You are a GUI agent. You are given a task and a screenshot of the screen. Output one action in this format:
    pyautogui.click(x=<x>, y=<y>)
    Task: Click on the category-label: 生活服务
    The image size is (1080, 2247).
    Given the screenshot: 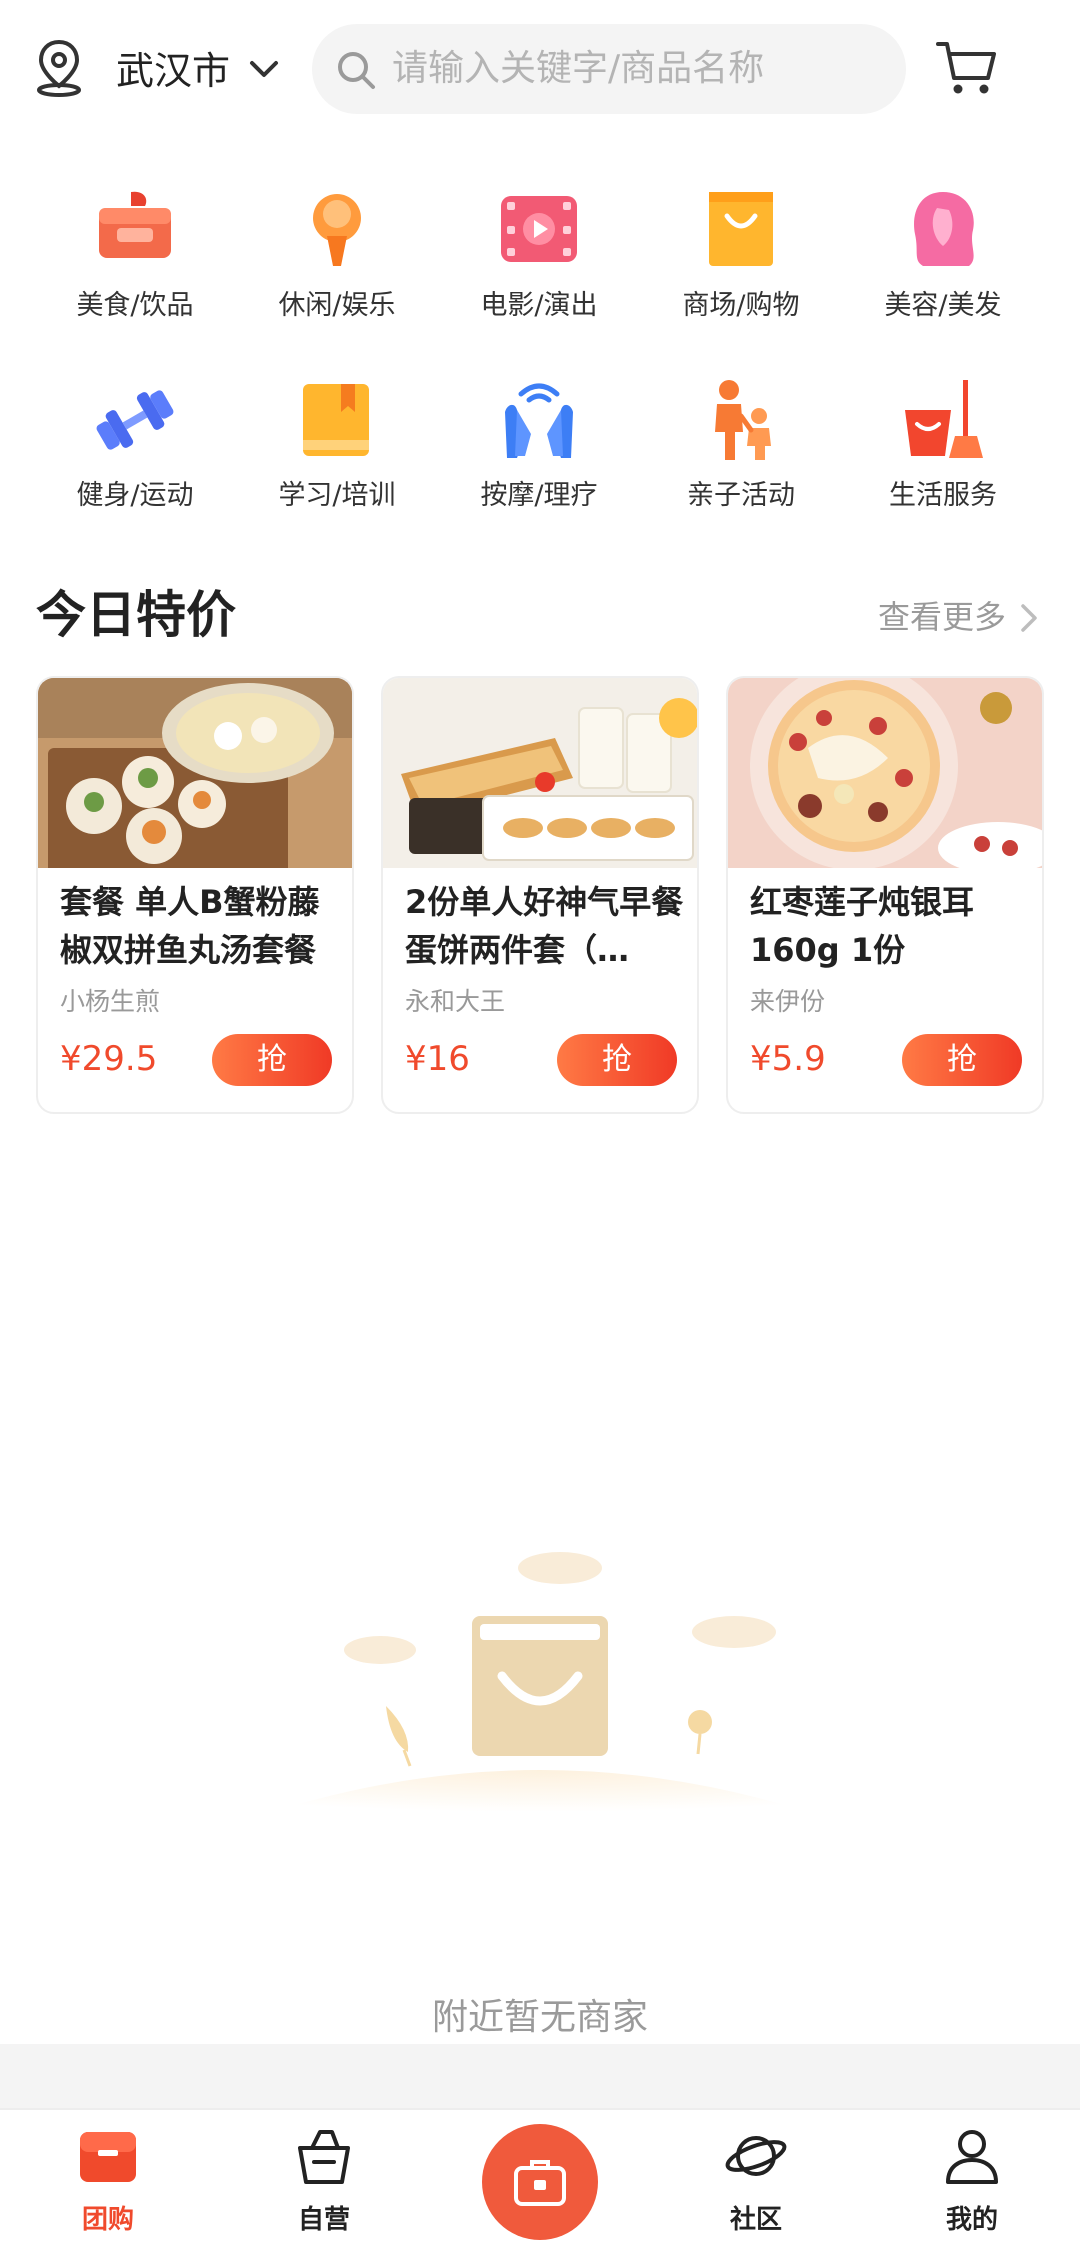 What is the action you would take?
    pyautogui.click(x=943, y=495)
    